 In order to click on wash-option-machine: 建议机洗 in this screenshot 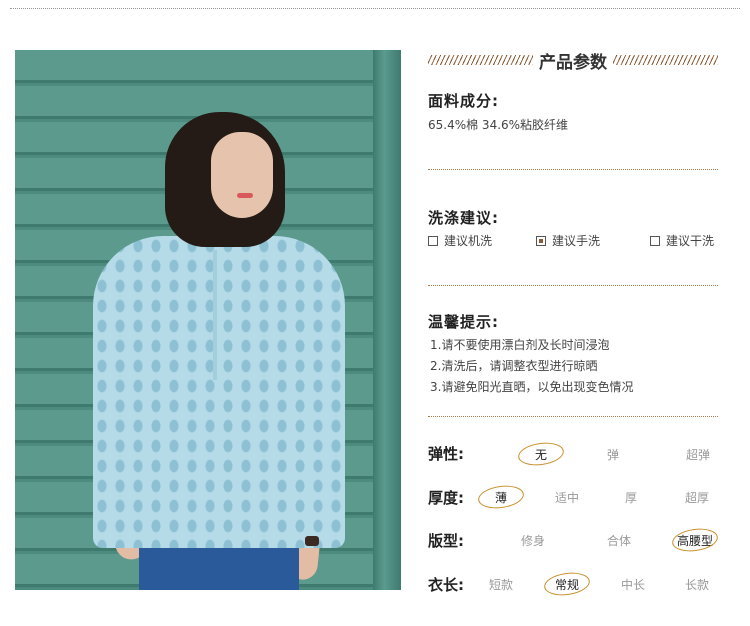, I will do `click(460, 240)`.